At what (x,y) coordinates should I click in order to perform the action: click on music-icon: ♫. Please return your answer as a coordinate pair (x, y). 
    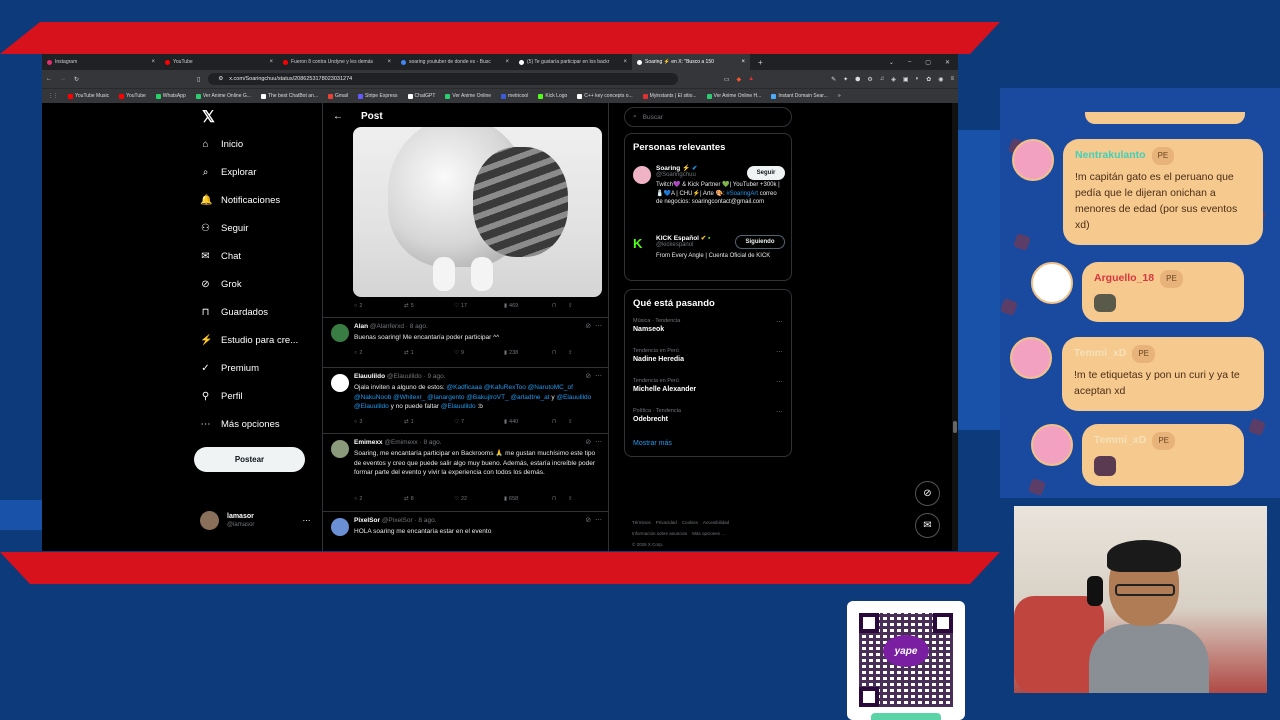
    Looking at the image, I should click on (882, 79).